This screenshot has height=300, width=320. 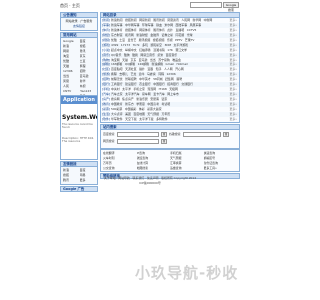 What do you see at coordinates (145, 40) in the screenshot?
I see `directory-link: 腾讯视频` at bounding box center [145, 40].